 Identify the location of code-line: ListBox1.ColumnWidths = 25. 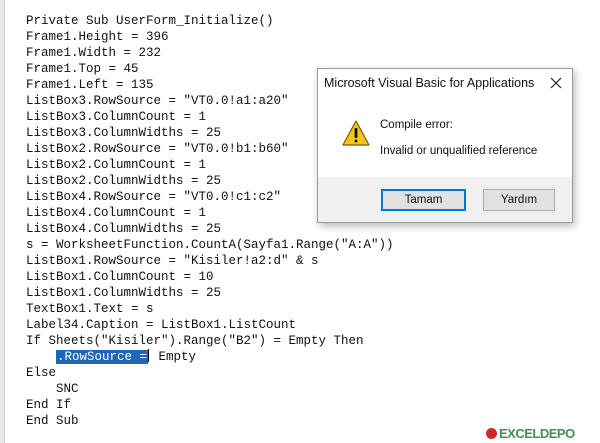
(210, 293).